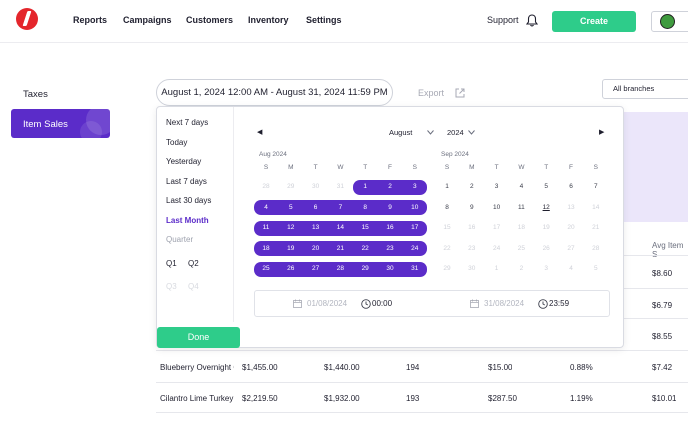 The width and height of the screenshot is (688, 425). What do you see at coordinates (266, 249) in the screenshot?
I see `calendar-day: 18` at bounding box center [266, 249].